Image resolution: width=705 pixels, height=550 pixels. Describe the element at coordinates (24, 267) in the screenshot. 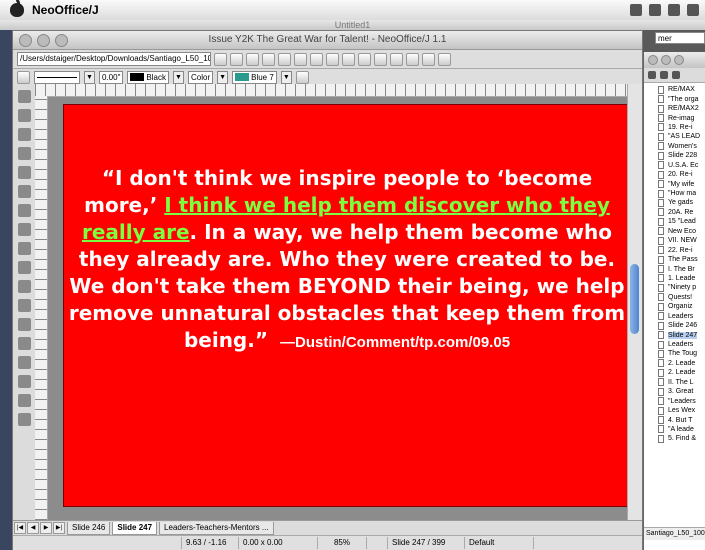

I see `rotate-icon` at that location.